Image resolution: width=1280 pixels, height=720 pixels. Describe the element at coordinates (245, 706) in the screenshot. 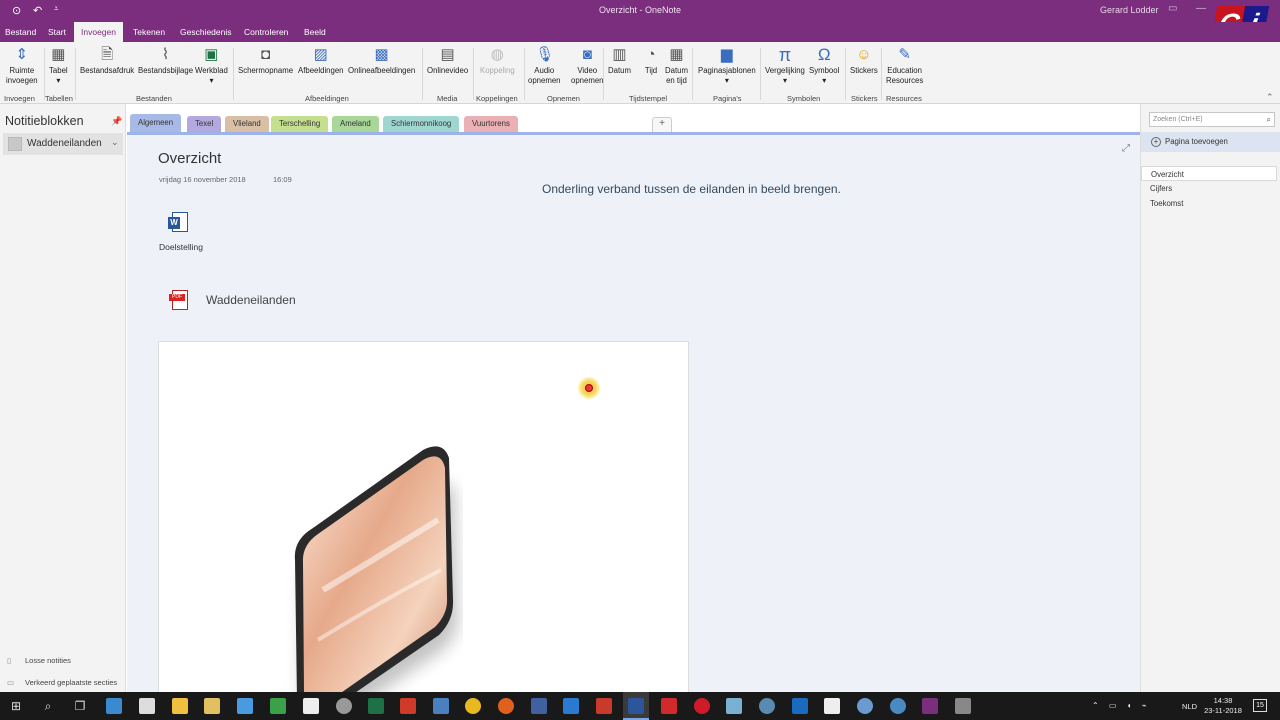

I see `pen-app-icon` at that location.